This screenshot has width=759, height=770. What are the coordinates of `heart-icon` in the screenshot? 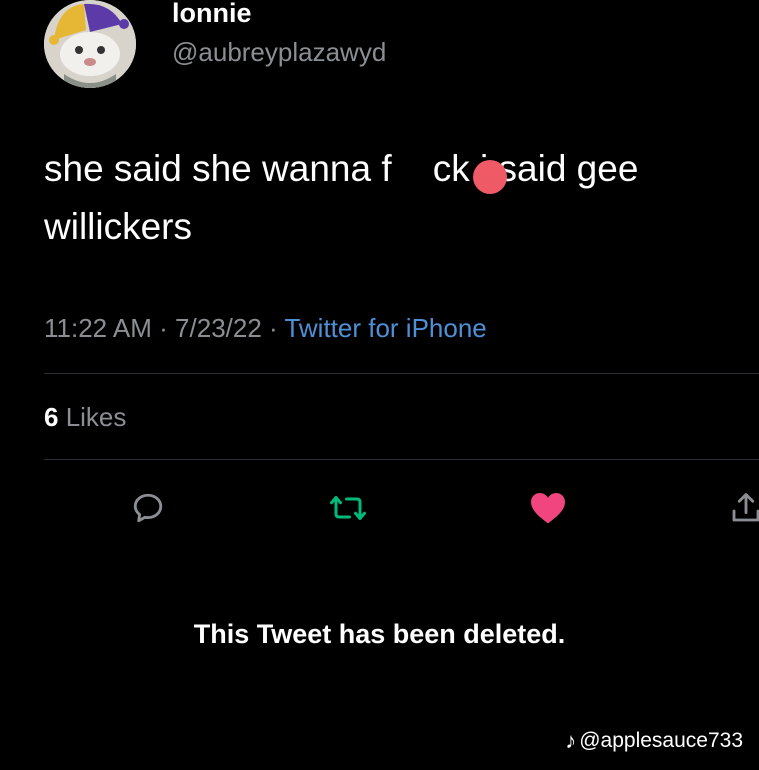 It's located at (548, 508).